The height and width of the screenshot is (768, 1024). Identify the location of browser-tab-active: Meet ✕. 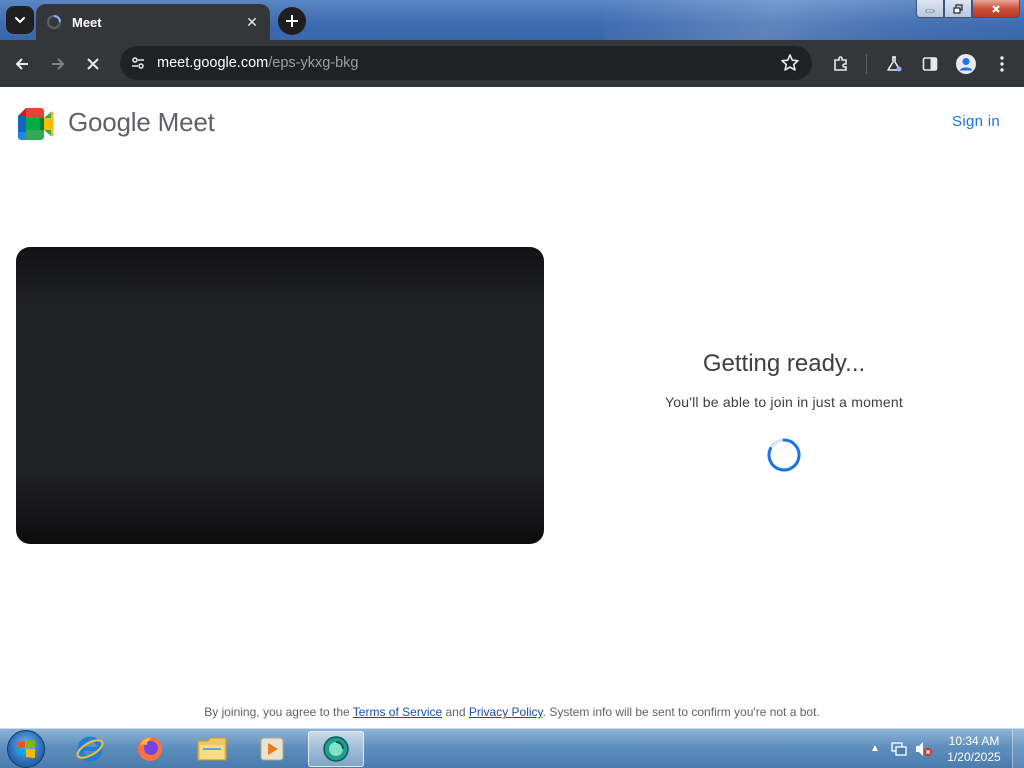
(153, 22).